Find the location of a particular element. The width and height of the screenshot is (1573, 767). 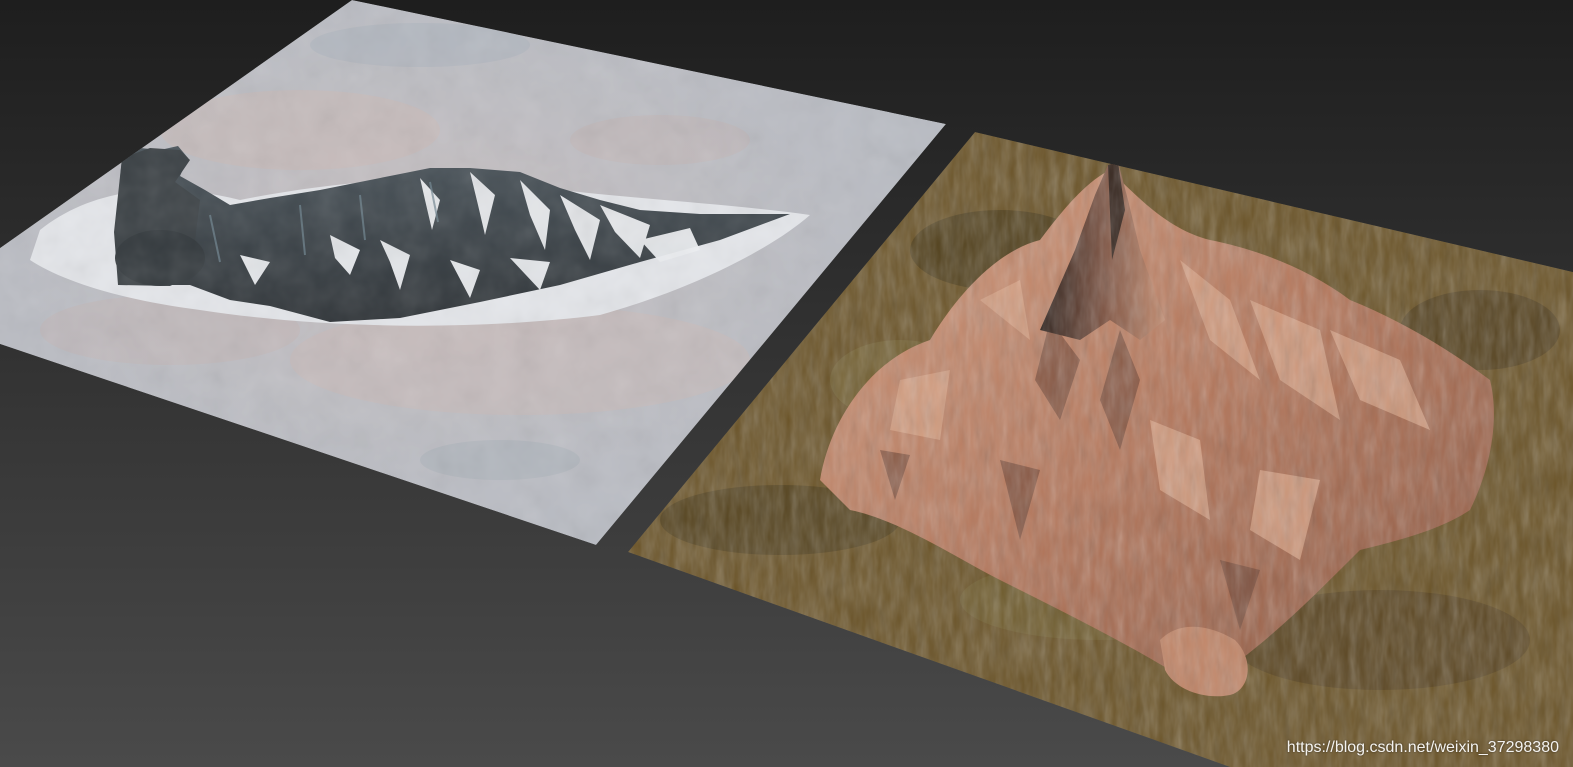

watermark: https://blog.csdn.net/weixin_37298380 is located at coordinates (1422, 747).